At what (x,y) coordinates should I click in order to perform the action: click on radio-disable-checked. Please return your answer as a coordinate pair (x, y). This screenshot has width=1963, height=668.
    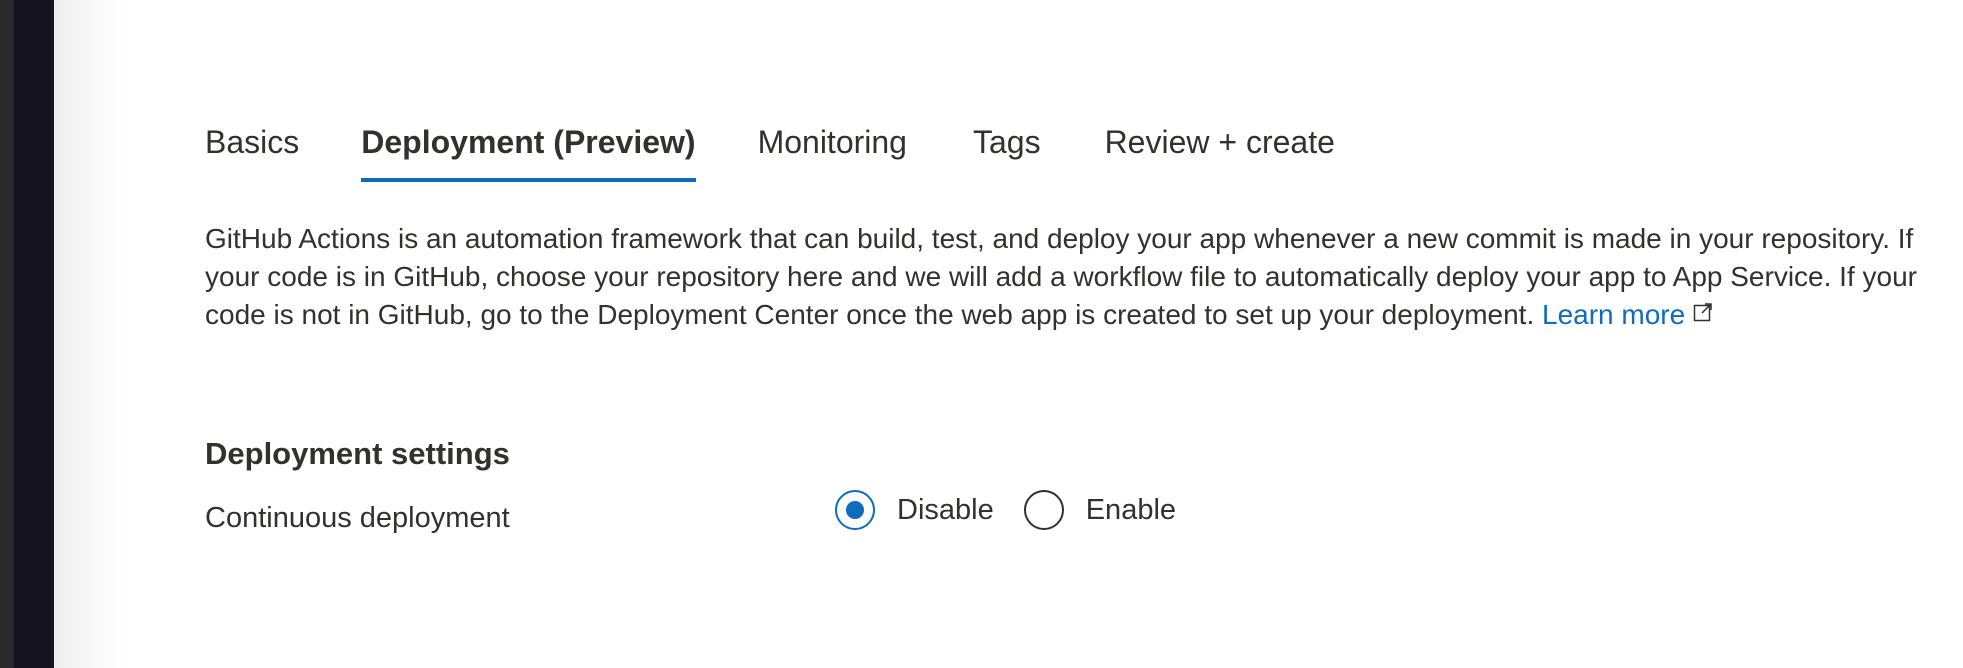
    Looking at the image, I should click on (855, 510).